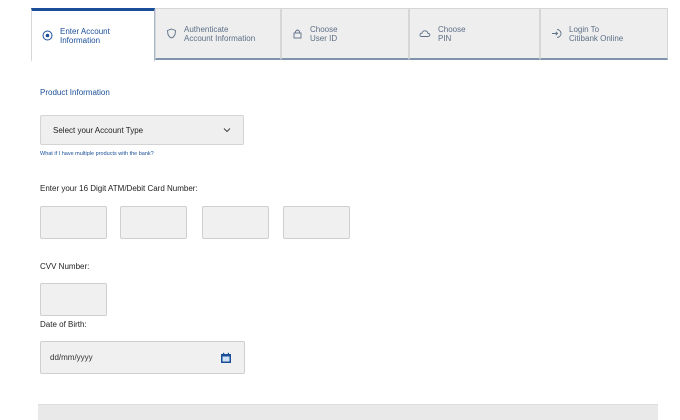  I want to click on step-label-line2: Citibank Online, so click(596, 38).